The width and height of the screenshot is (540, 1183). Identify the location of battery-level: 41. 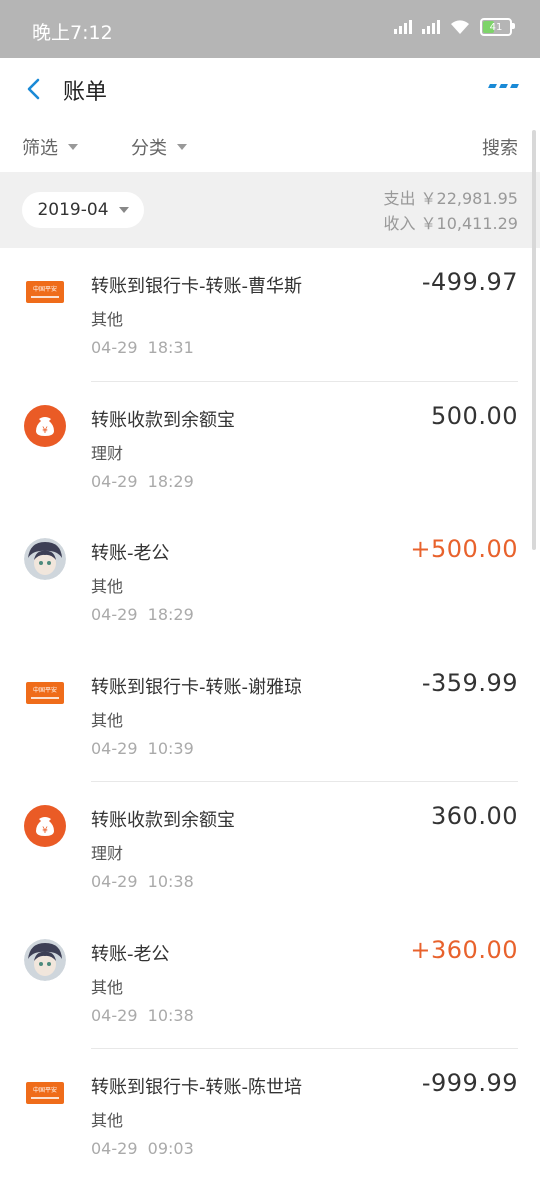
(496, 27).